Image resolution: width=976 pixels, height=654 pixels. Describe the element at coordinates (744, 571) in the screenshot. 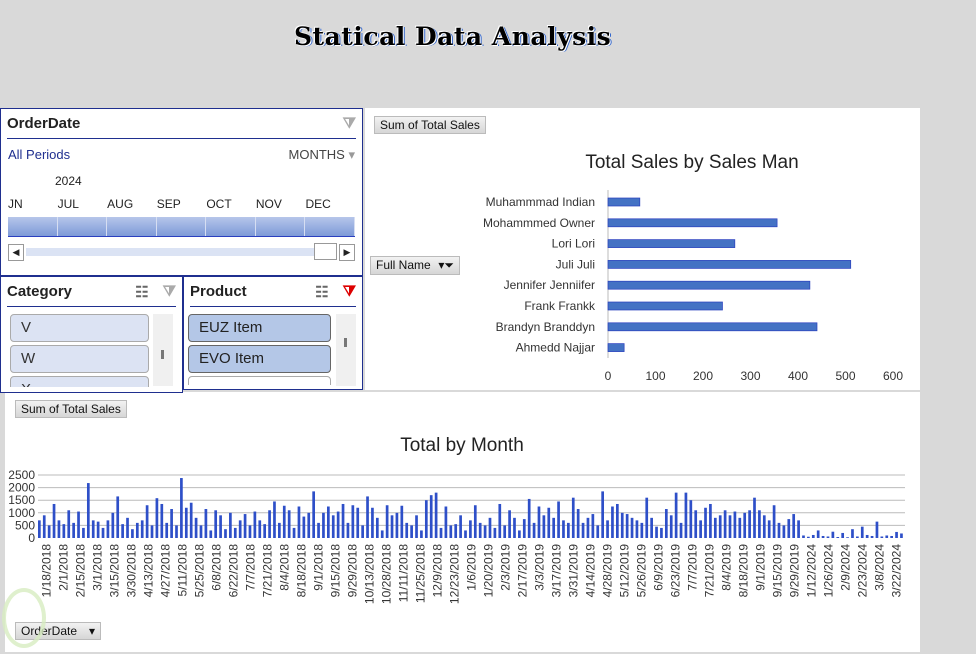

I see `x-tick-label: 8/18/2019` at that location.